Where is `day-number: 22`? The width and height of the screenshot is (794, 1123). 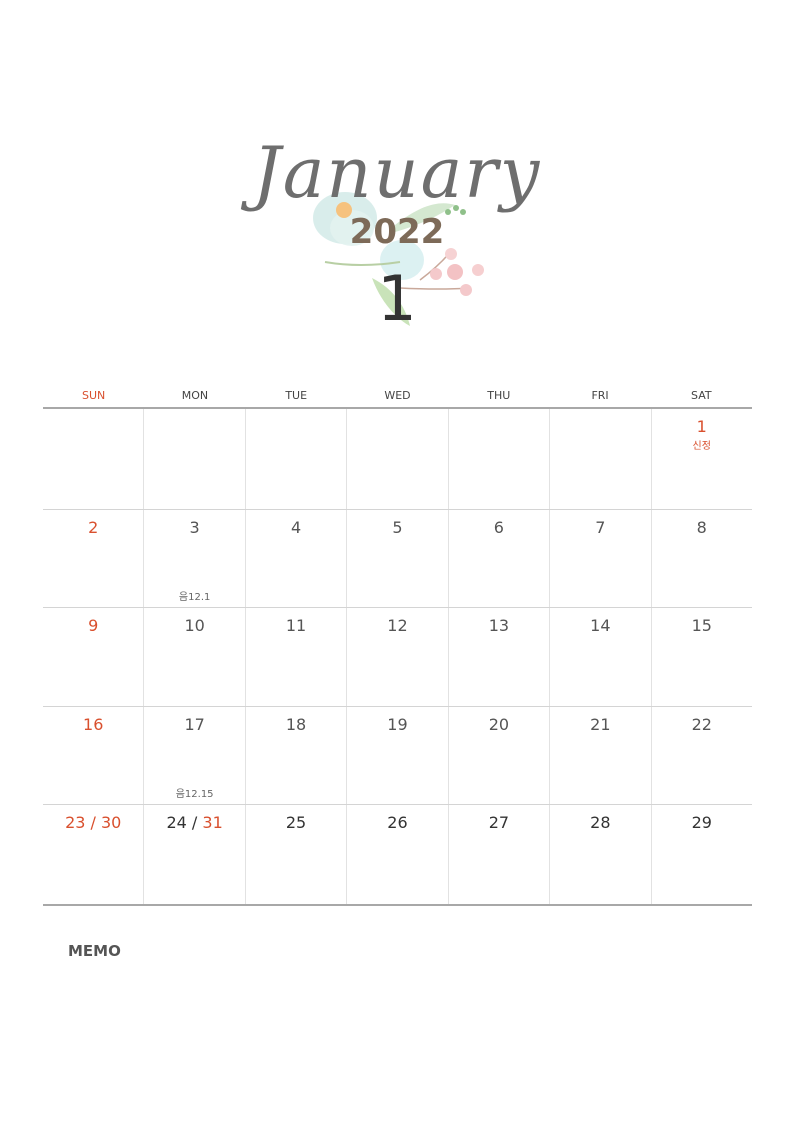
day-number: 22 is located at coordinates (701, 724).